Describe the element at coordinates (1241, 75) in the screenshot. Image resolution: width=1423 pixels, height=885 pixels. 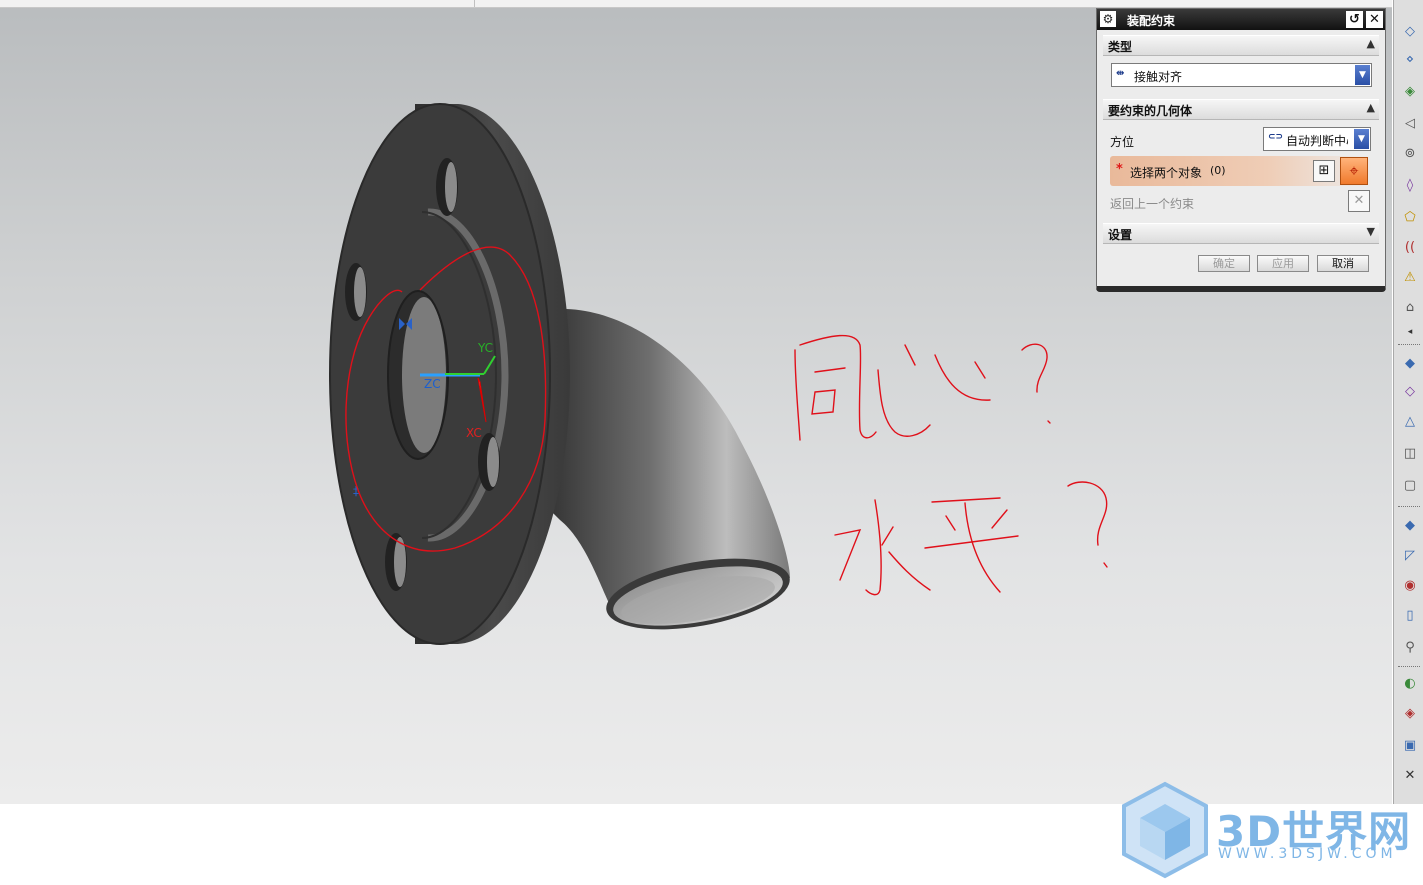
I see `type-dropdown: ⇹ 接触对齐 ▼` at that location.